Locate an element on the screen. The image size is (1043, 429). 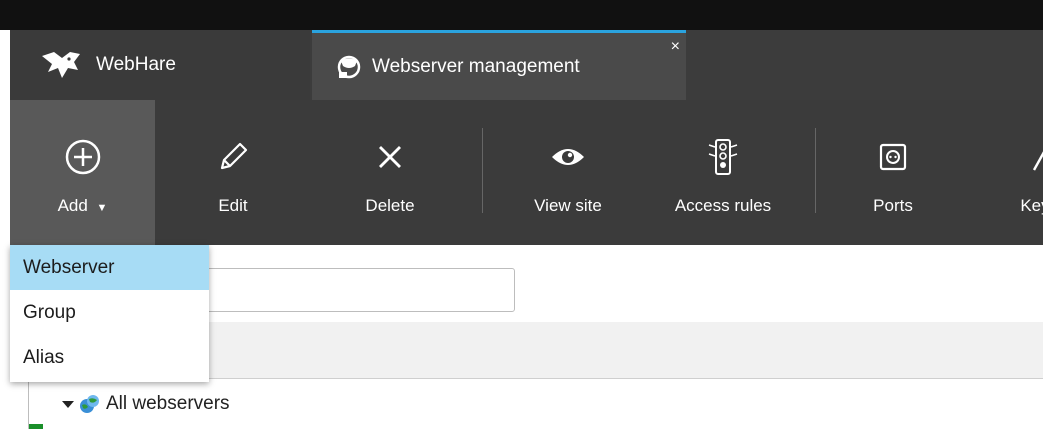
add-button: Add ▼ is located at coordinates (82, 172).